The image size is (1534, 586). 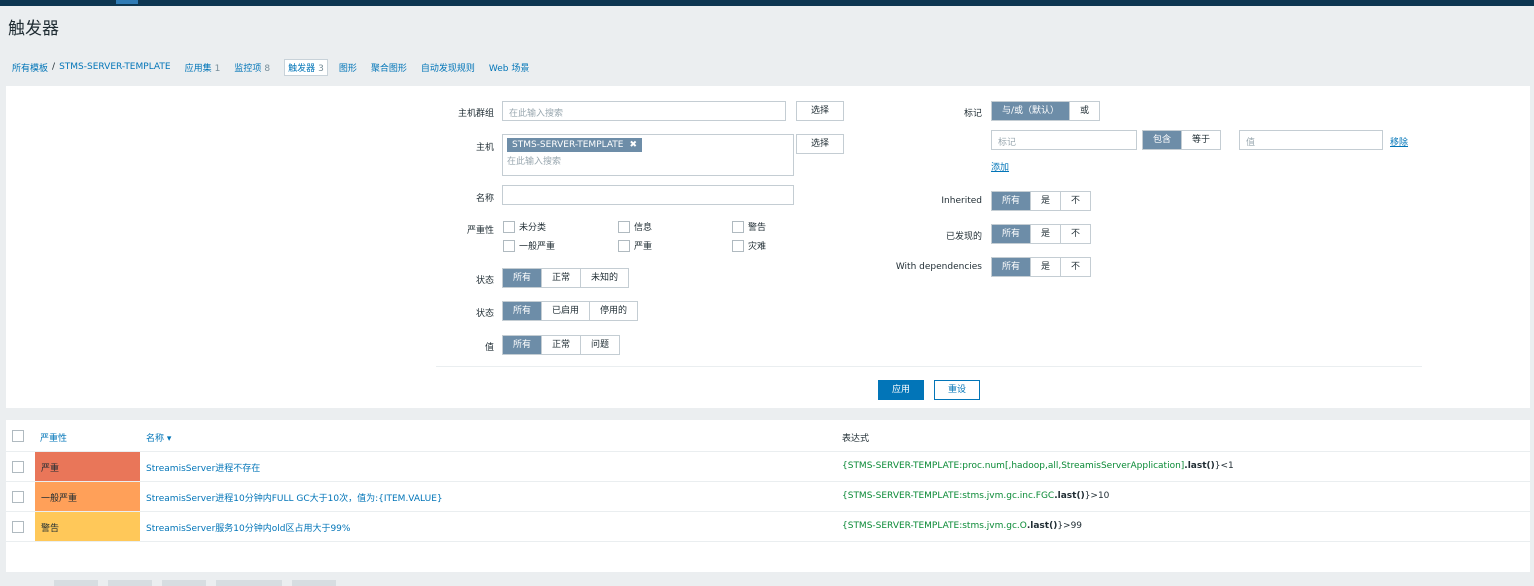 What do you see at coordinates (643, 247) in the screenshot?
I see `severity-option-label: 严重` at bounding box center [643, 247].